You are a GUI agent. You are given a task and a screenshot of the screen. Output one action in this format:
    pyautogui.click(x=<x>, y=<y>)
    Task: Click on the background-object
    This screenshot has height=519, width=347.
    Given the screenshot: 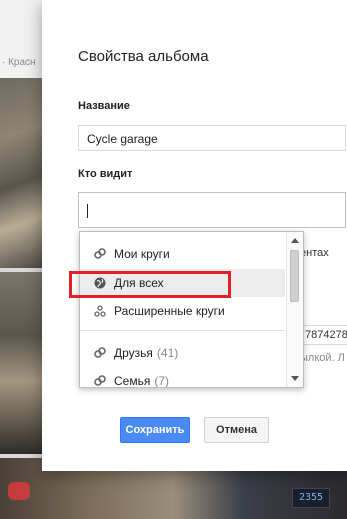 What is the action you would take?
    pyautogui.click(x=19, y=491)
    